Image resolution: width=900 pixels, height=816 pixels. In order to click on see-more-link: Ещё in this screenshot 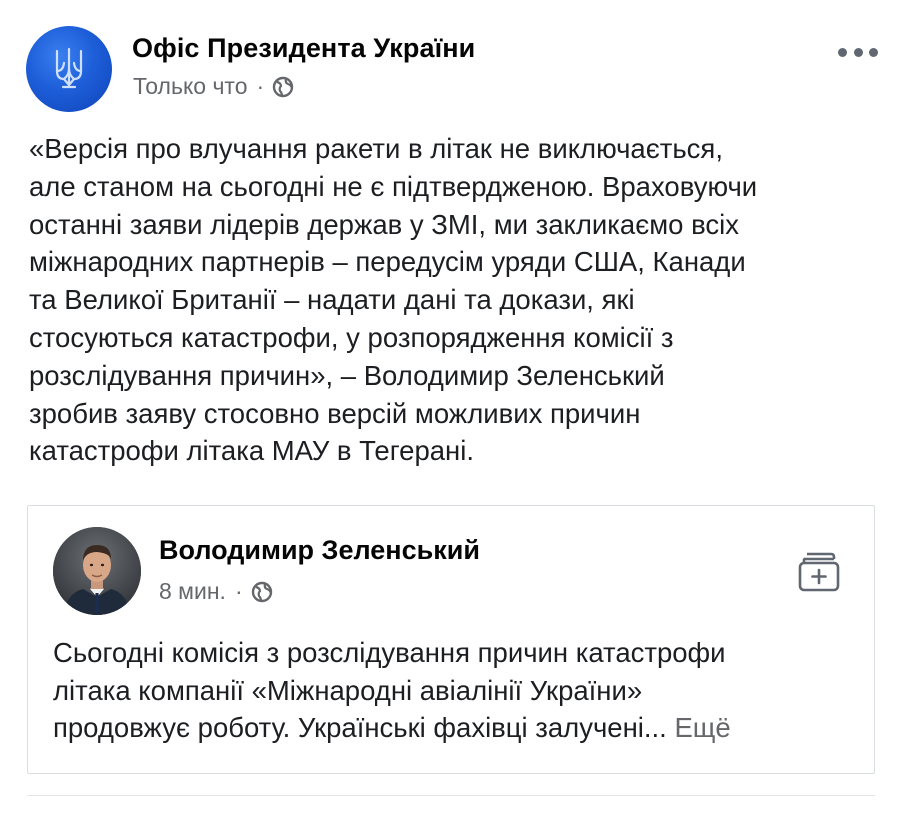, I will do `click(702, 727)`.